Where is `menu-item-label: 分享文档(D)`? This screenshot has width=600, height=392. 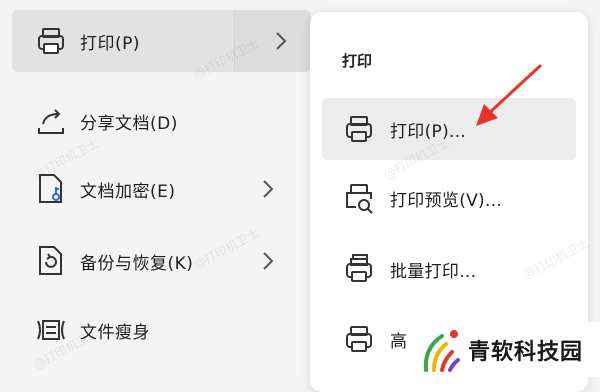
menu-item-label: 分享文档(D) is located at coordinates (129, 123).